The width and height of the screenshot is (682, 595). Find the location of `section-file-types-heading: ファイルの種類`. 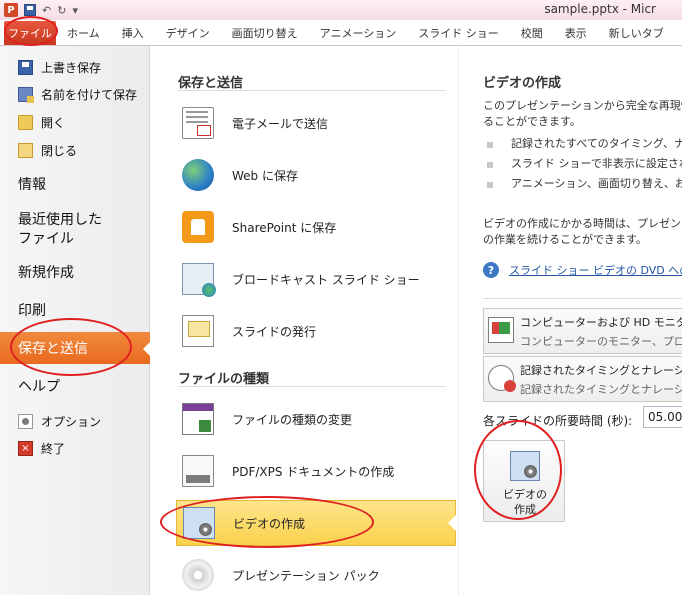

section-file-types-heading: ファイルの種類 is located at coordinates (224, 379).